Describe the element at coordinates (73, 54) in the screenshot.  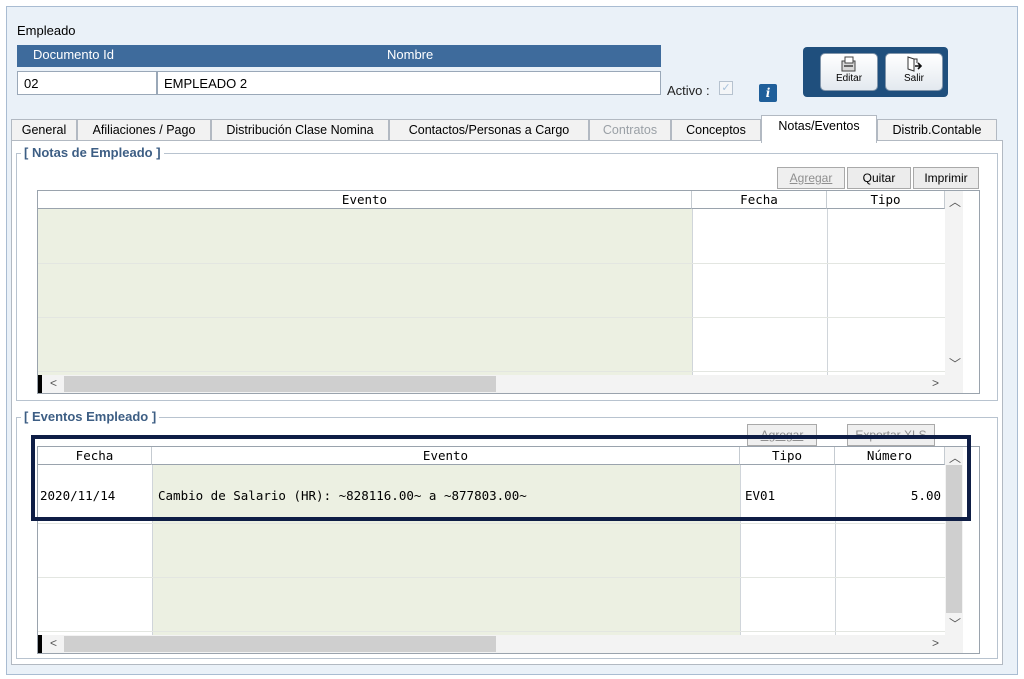
I see `documento-id-label: Documento Id` at that location.